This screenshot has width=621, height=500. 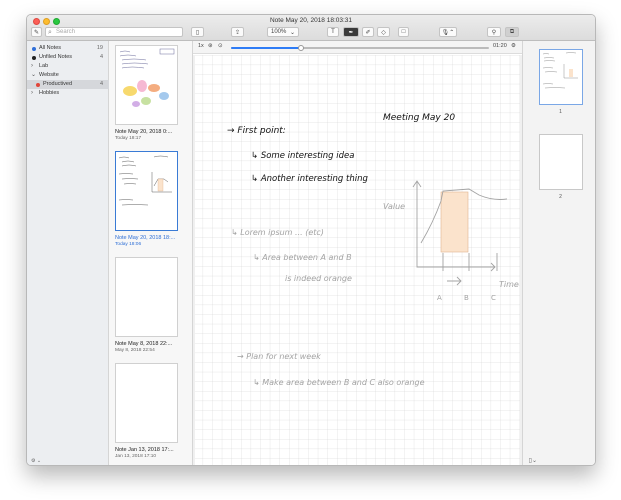 What do you see at coordinates (560, 112) in the screenshot?
I see `page-number: 1` at bounding box center [560, 112].